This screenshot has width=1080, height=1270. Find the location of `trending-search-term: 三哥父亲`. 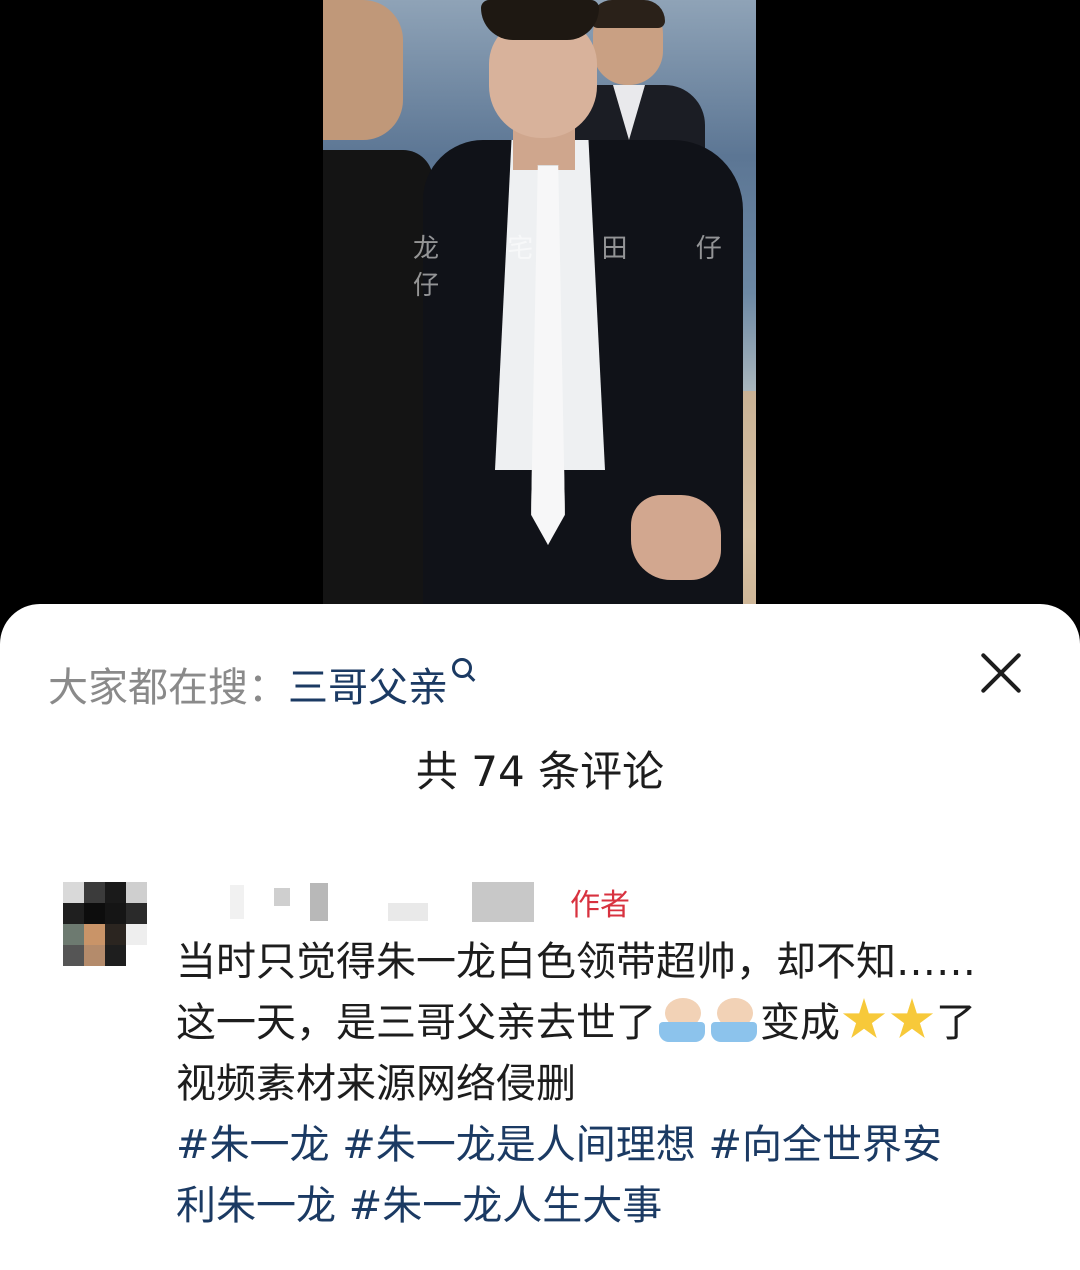

trending-search-term: 三哥父亲 is located at coordinates (368, 684).